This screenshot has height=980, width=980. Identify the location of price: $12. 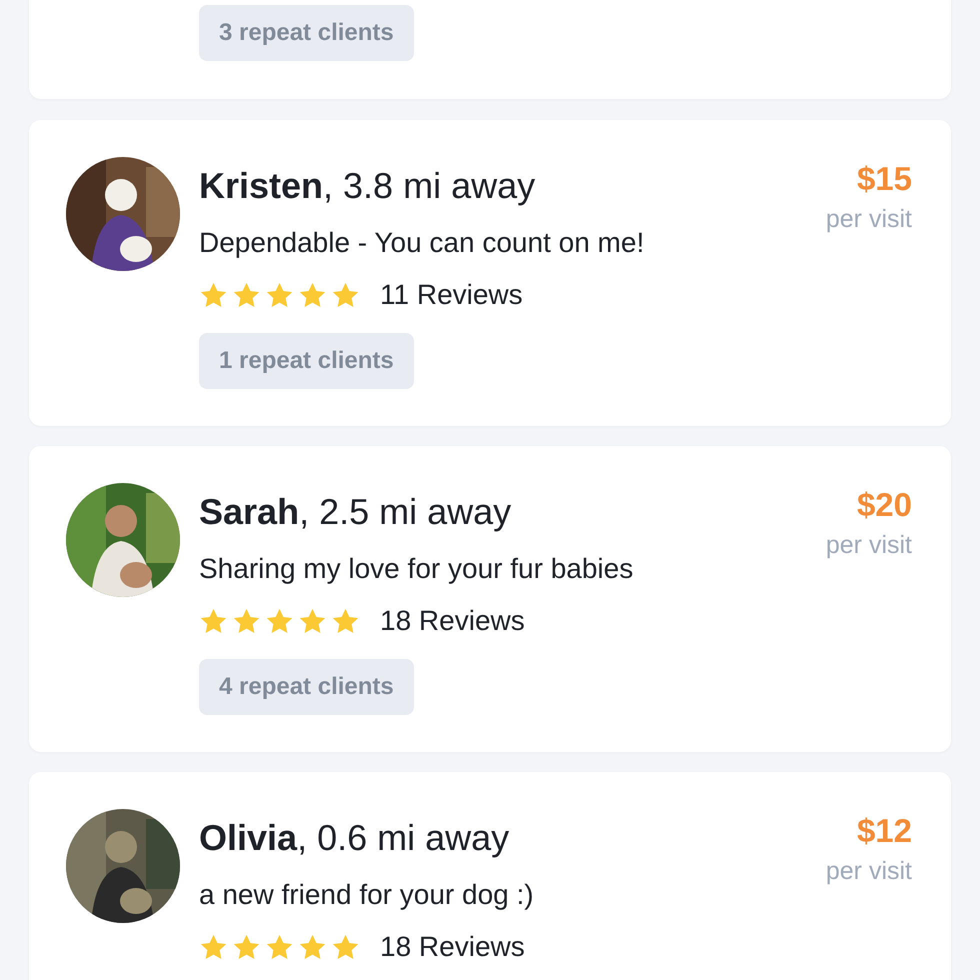
(884, 831).